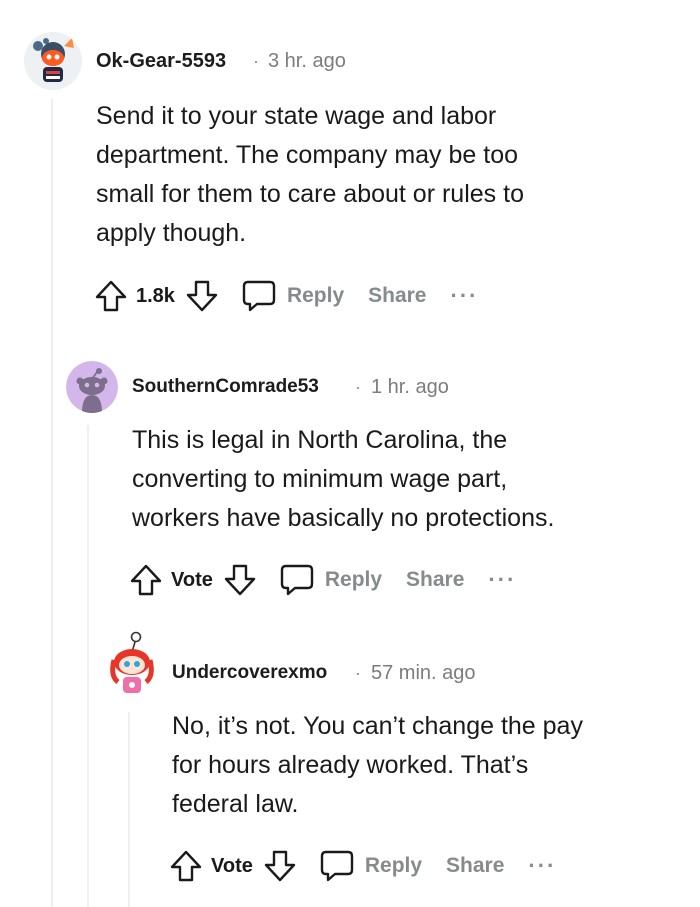 This screenshot has height=907, width=700. I want to click on comment-line: Send it to your state wage and labor, so click(296, 116).